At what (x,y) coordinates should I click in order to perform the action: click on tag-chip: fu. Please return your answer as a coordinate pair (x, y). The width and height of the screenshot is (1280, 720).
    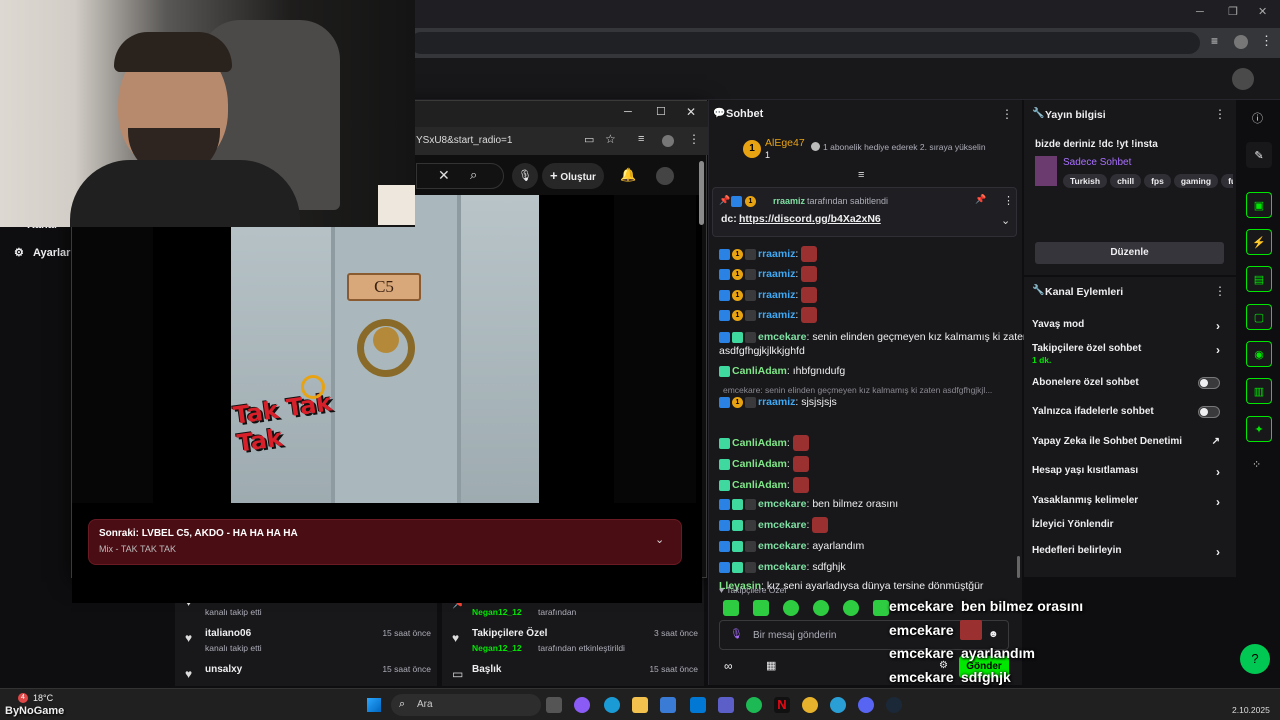
    Looking at the image, I should click on (1227, 181).